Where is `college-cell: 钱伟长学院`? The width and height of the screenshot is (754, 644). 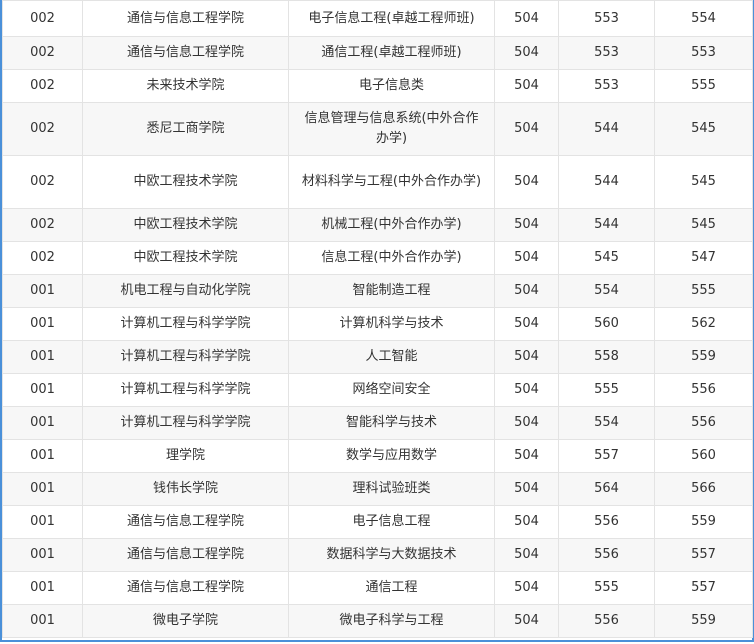
college-cell: 钱伟长学院 is located at coordinates (185, 489).